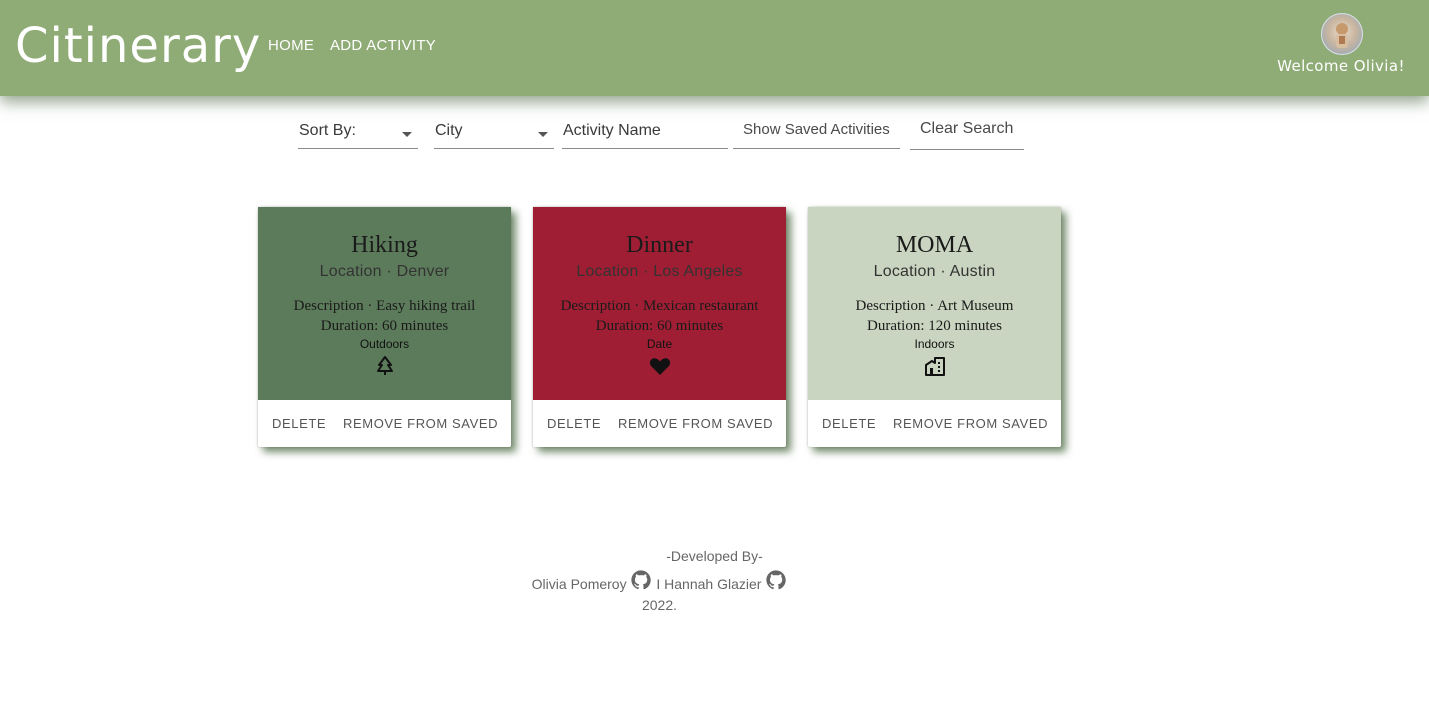 This screenshot has width=1429, height=716. Describe the element at coordinates (579, 584) in the screenshot. I see `developer-name-1: Olivia Pomeroy` at that location.